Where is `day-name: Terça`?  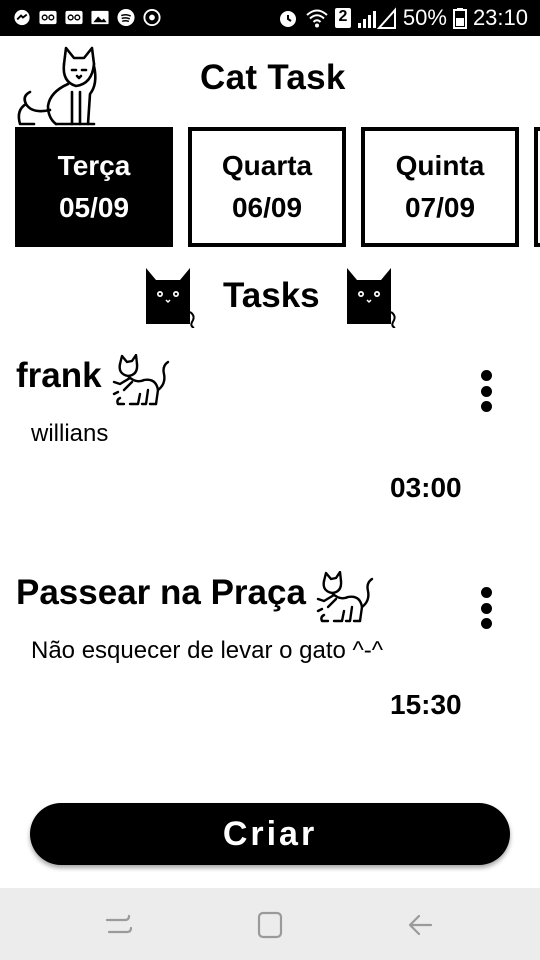
day-name: Terça is located at coordinates (94, 165).